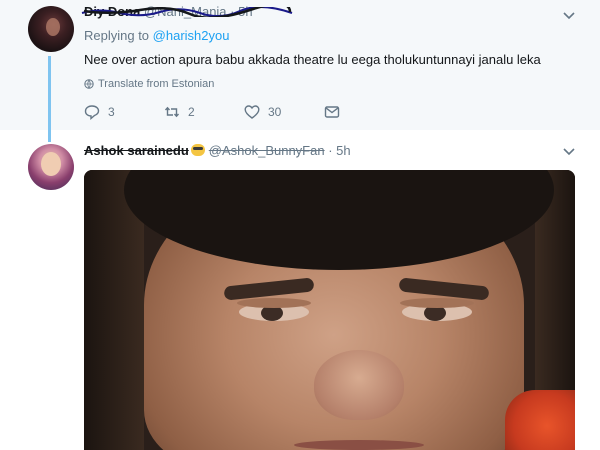 The image size is (600, 450). What do you see at coordinates (191, 35) in the screenshot?
I see `mention-link: @harish2you` at bounding box center [191, 35].